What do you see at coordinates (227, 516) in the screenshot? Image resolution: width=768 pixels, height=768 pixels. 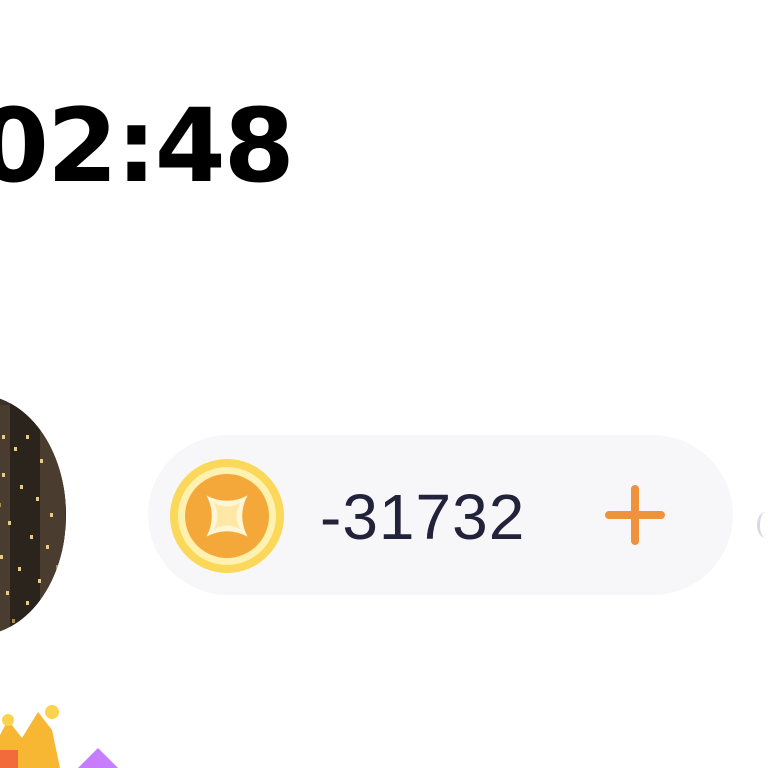 I see `gold-coin-icon` at bounding box center [227, 516].